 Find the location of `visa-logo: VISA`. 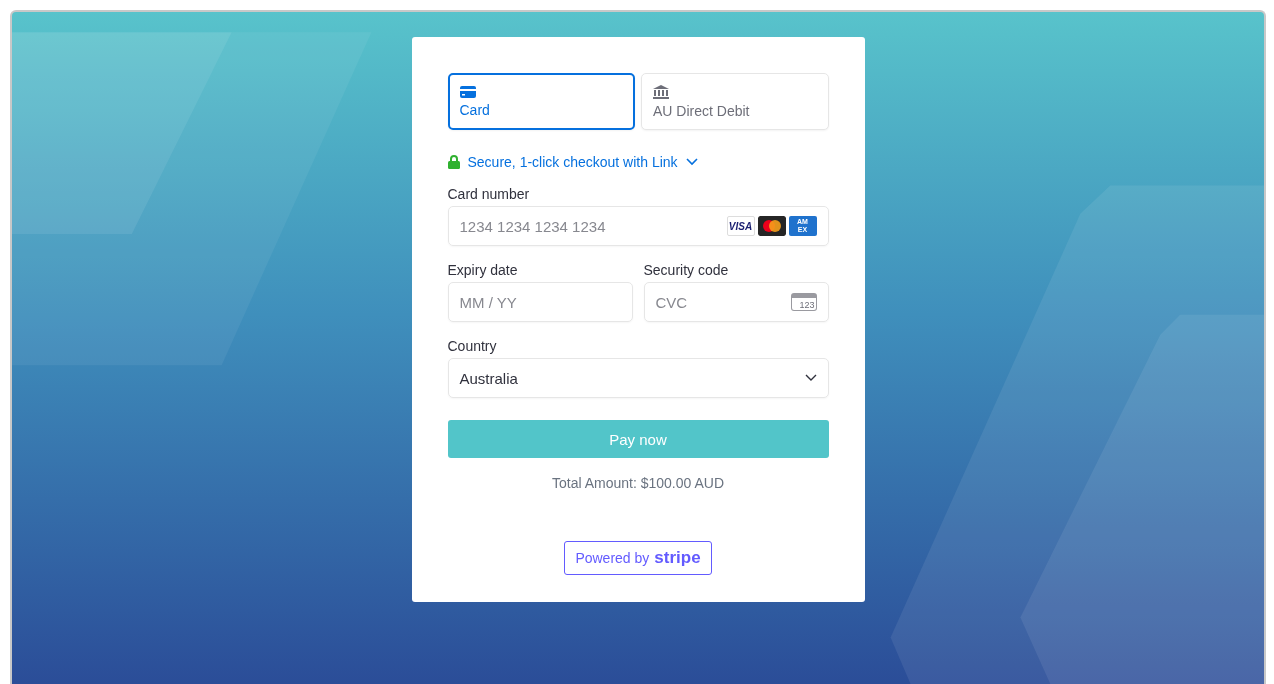

visa-logo: VISA is located at coordinates (740, 226).